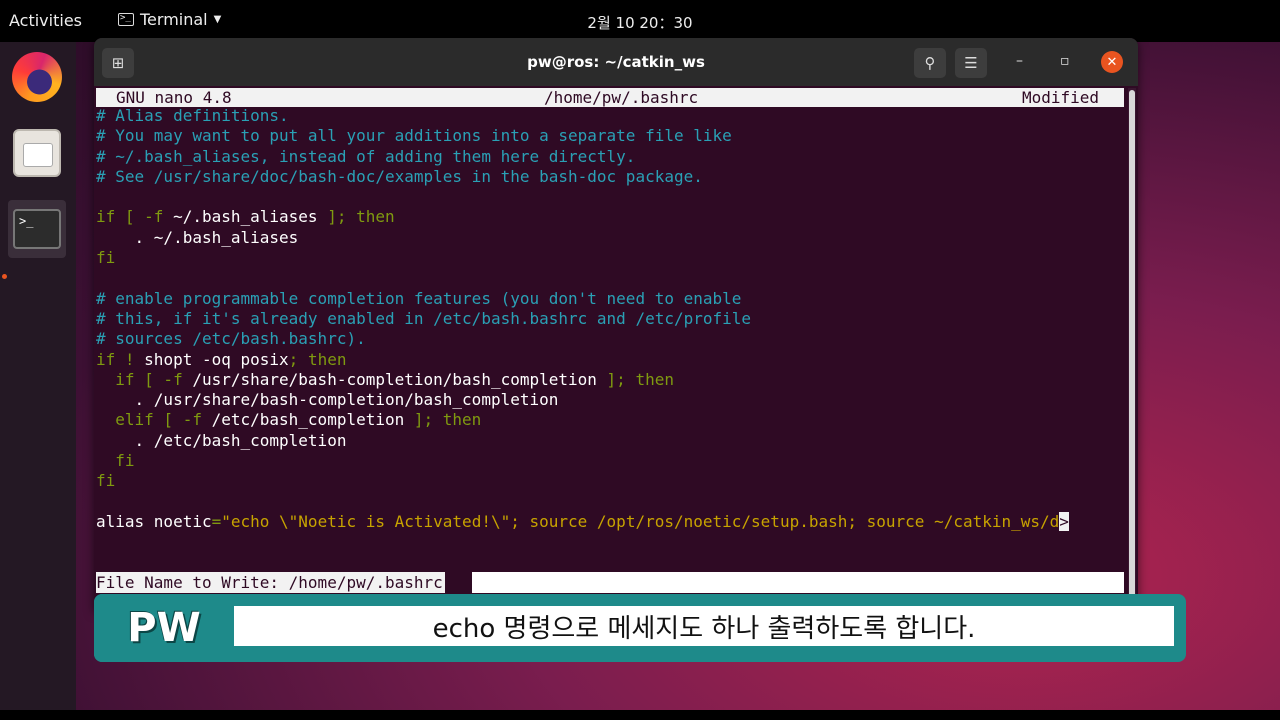 This screenshot has width=1280, height=720. I want to click on code-line: elif [ -f /etc/bash_completion ]; then, so click(611, 420).